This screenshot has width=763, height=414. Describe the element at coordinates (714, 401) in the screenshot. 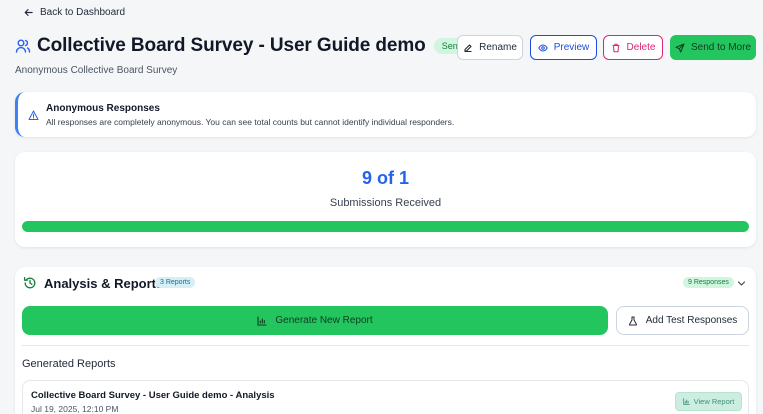

I see `view-report-label: View Report` at that location.